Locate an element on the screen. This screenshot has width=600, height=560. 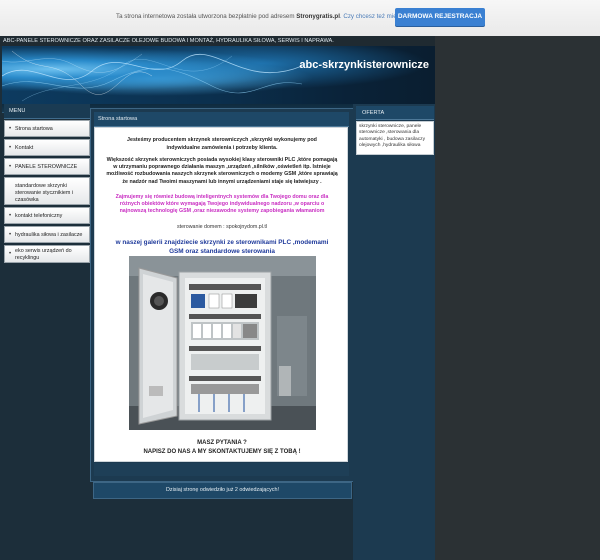
sidebar-item-label: eko serwis urządzeń do recyklingu is located at coordinates (43, 254).